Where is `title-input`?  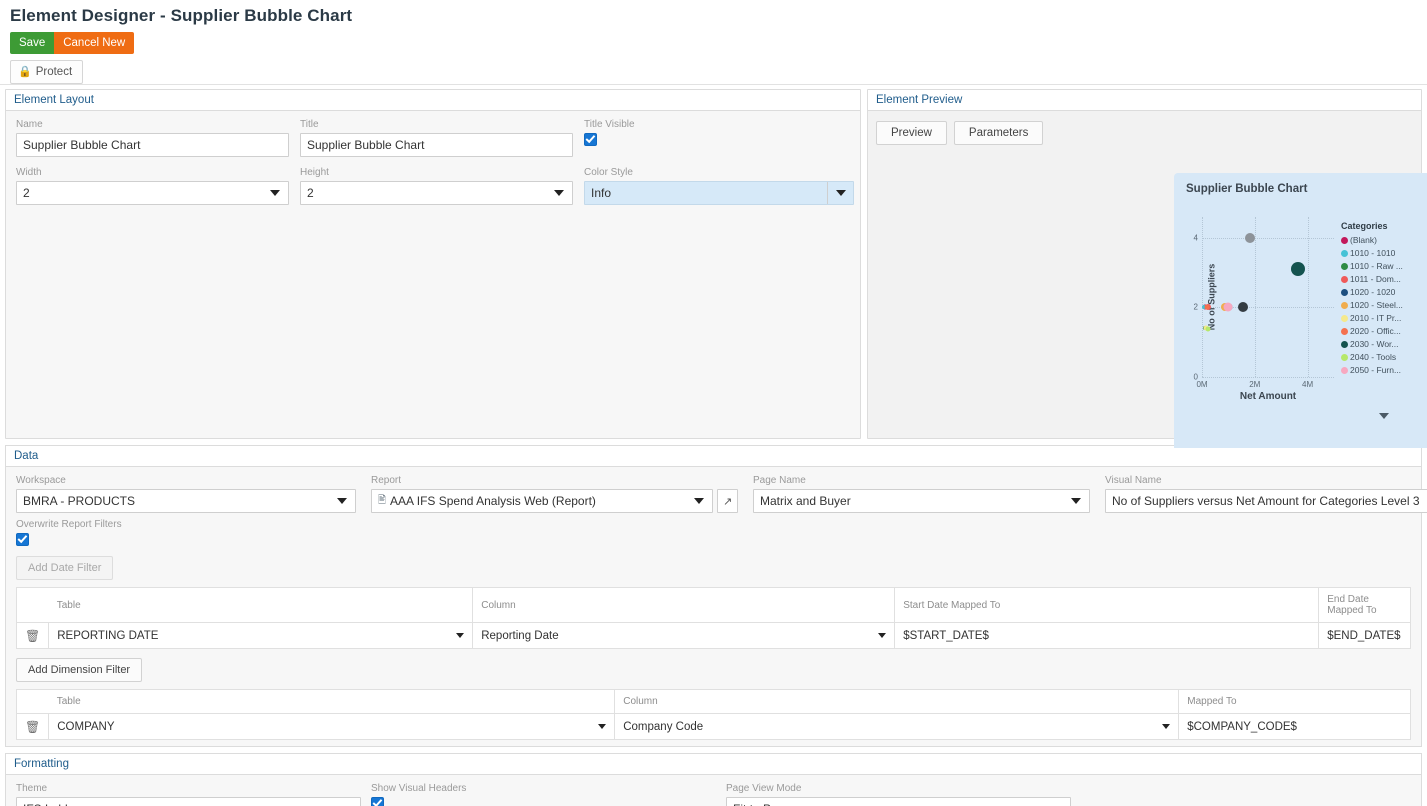
title-input is located at coordinates (436, 145).